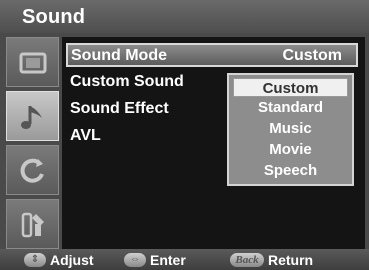 This screenshot has width=369, height=270. I want to click on dropdown-option-label: Music, so click(290, 128).